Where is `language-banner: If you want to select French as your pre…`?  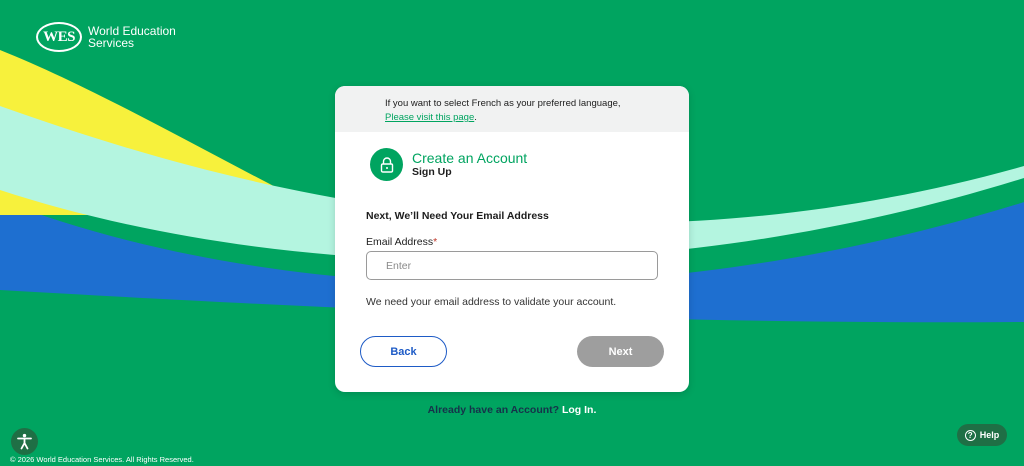 language-banner: If you want to select French as your pre… is located at coordinates (512, 109).